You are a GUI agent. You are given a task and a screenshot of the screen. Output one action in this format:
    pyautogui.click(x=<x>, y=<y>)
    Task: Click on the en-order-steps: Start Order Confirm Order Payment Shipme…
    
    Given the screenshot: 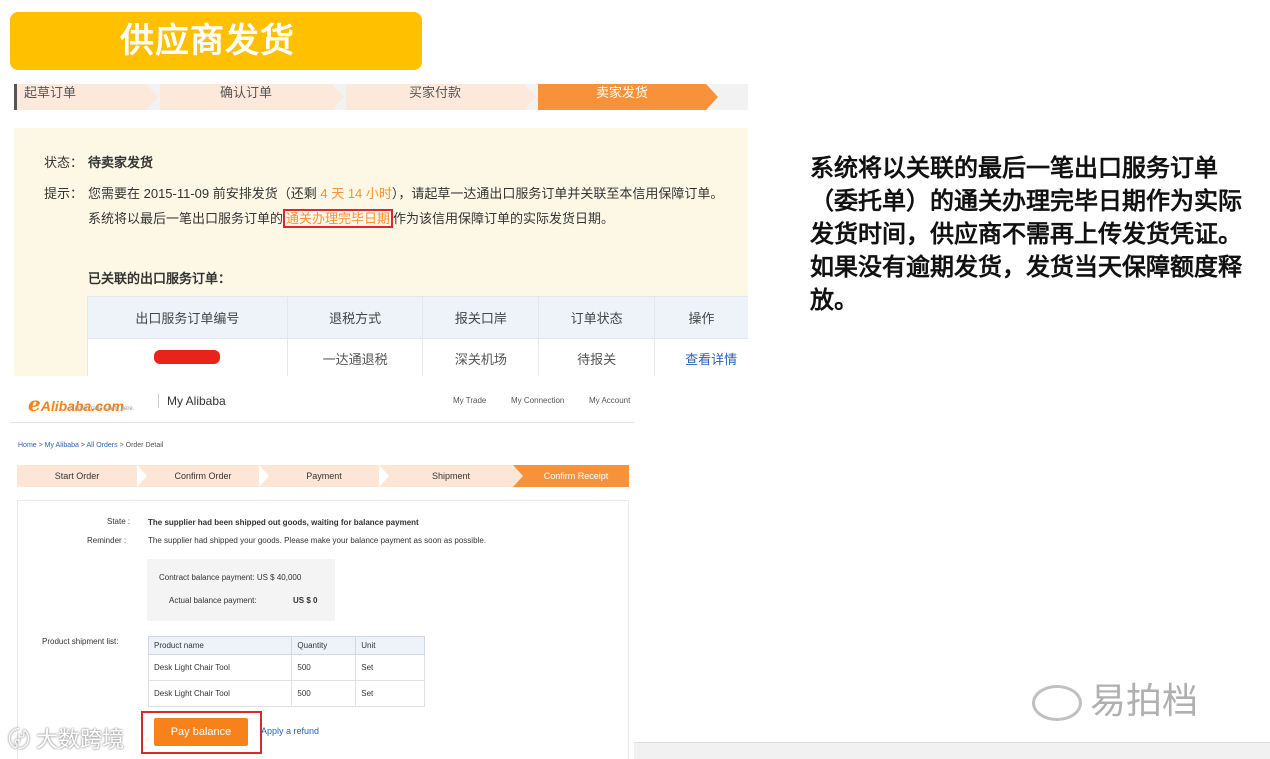 What is the action you would take?
    pyautogui.click(x=323, y=476)
    